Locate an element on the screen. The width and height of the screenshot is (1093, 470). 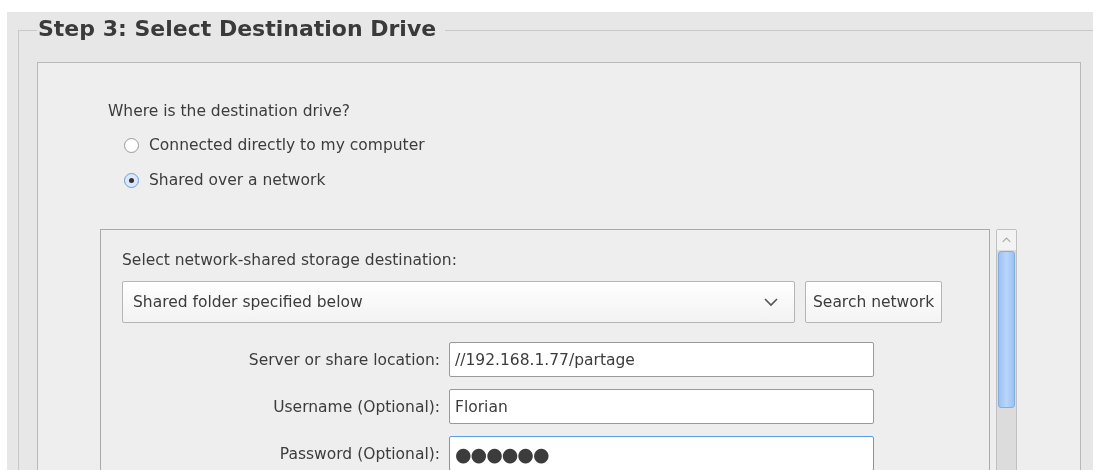
input-field: ●●●●●● is located at coordinates (661, 453).